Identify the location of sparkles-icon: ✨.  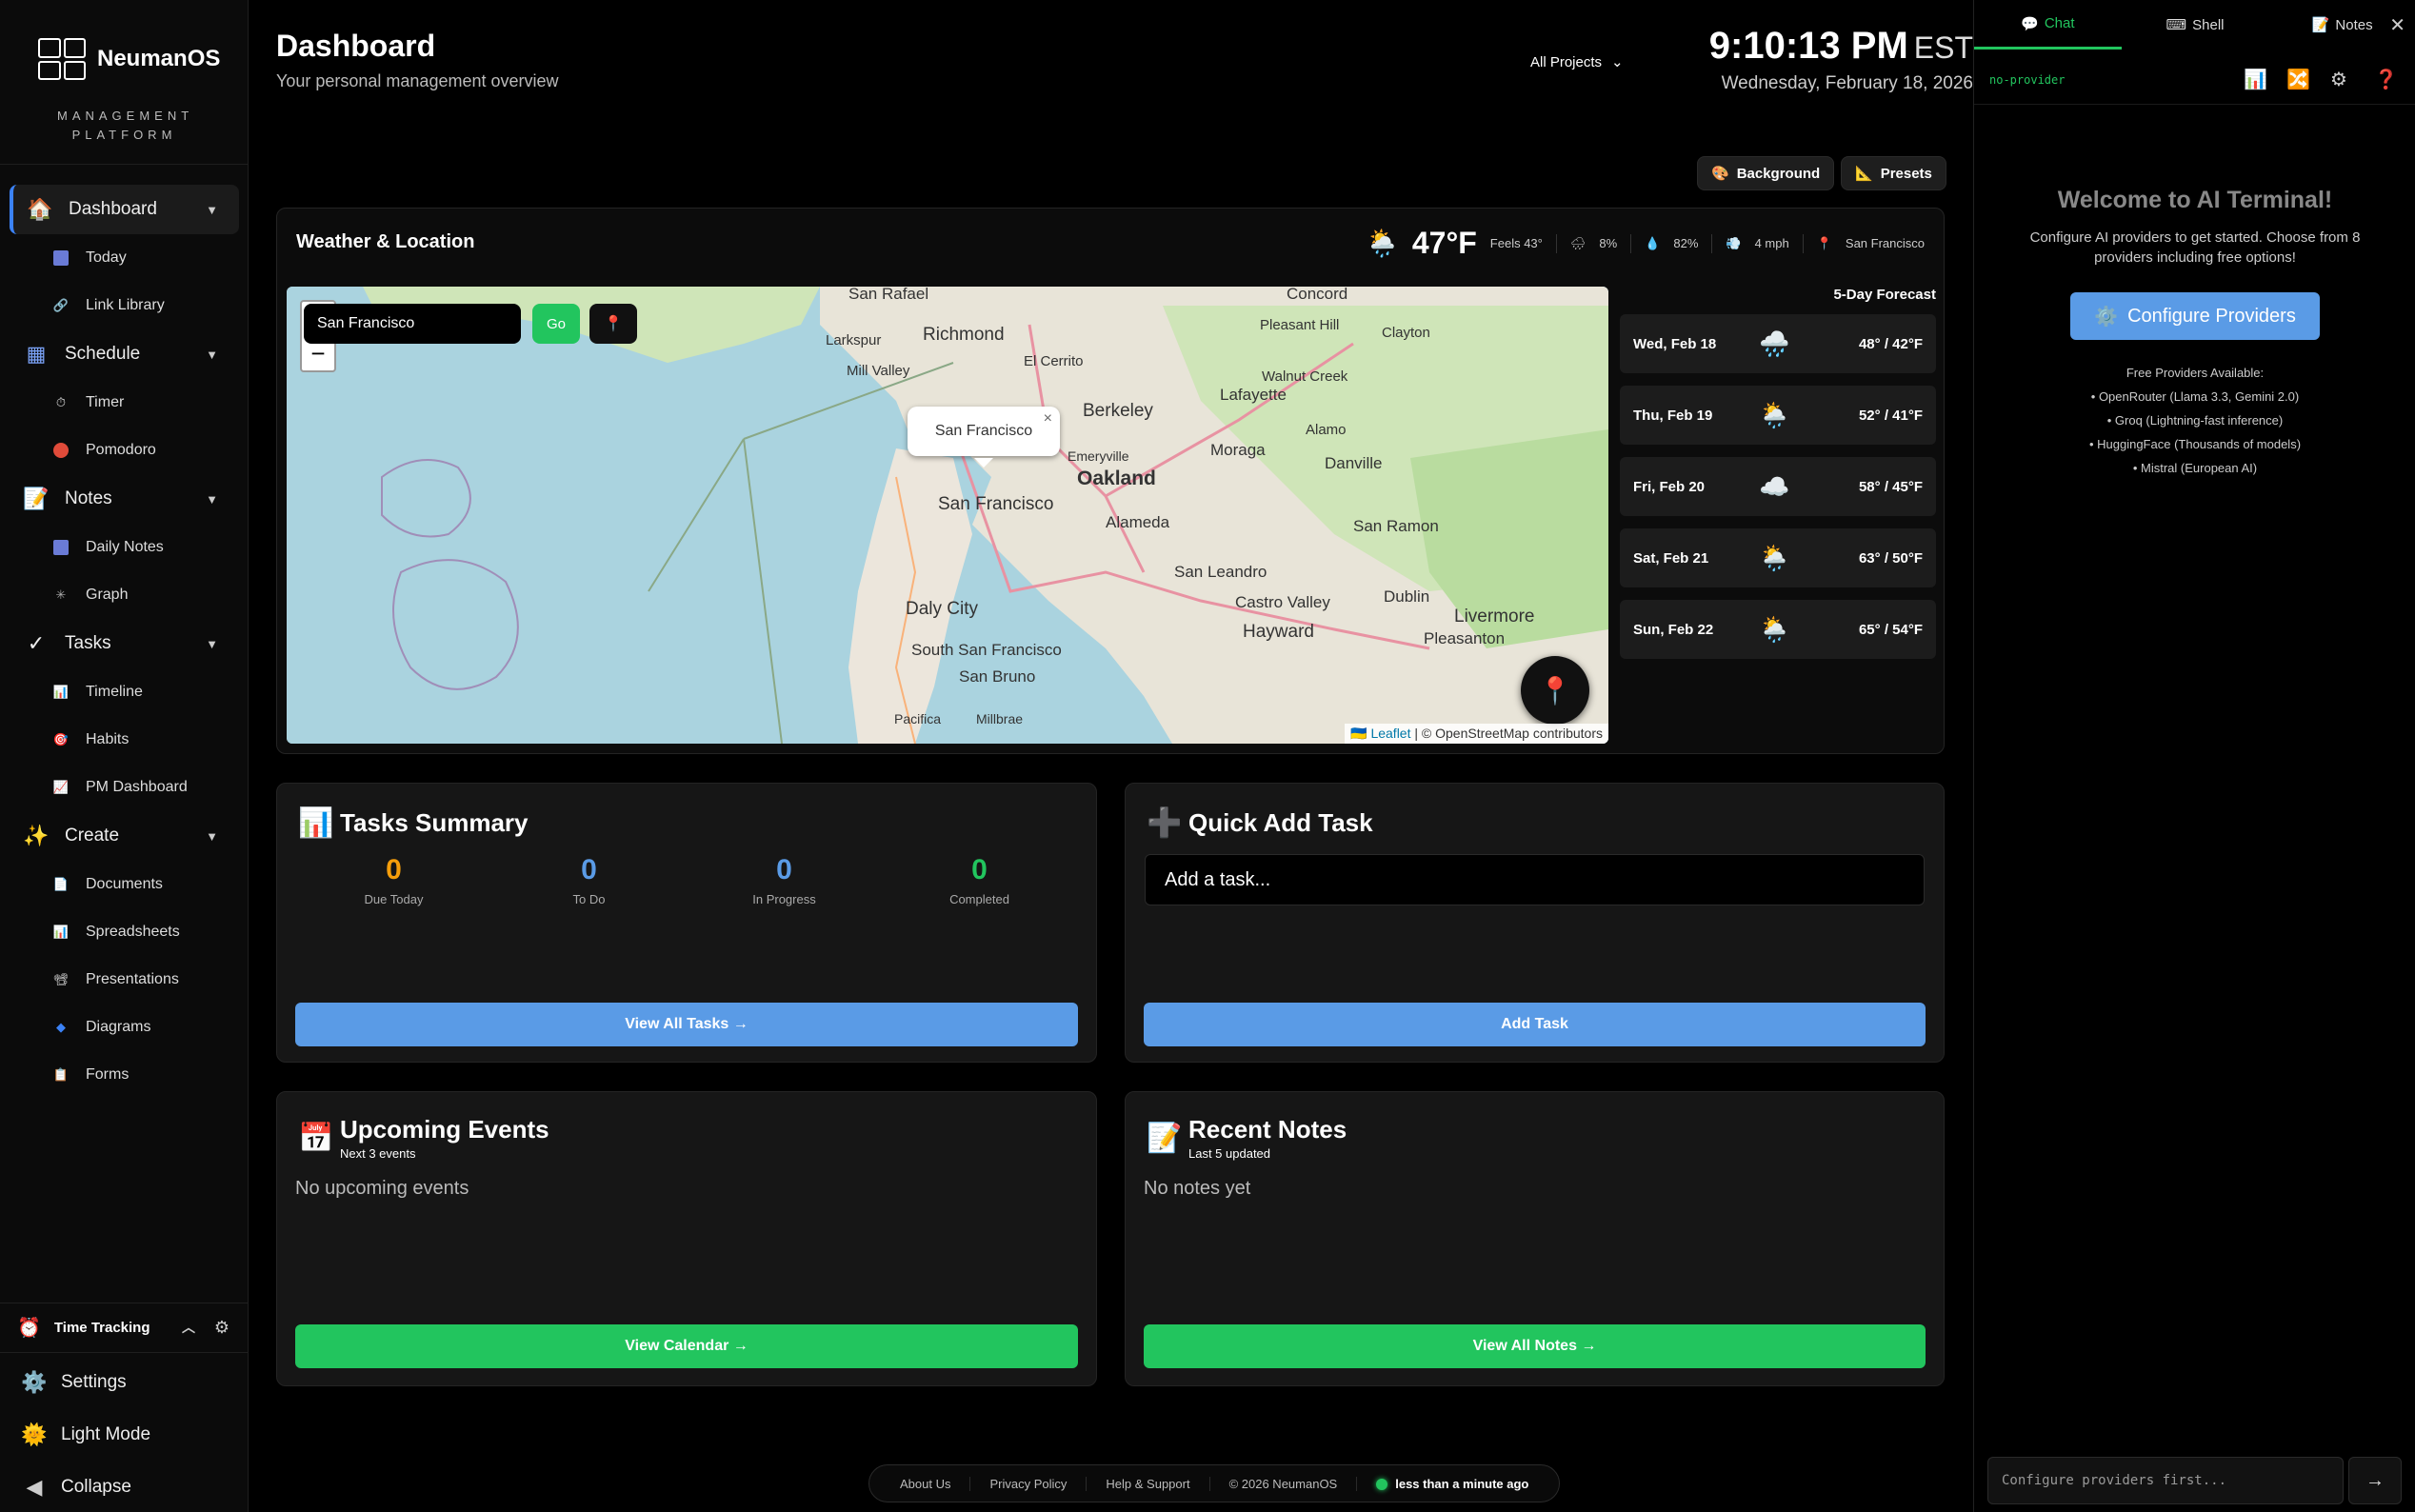
(36, 835).